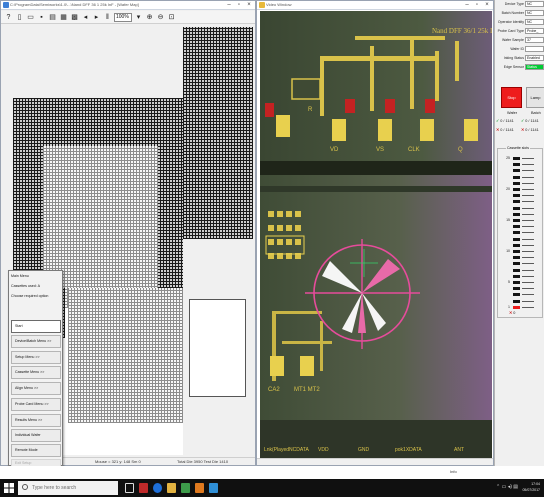  I want to click on stop-button: Stop, so click(511, 97).